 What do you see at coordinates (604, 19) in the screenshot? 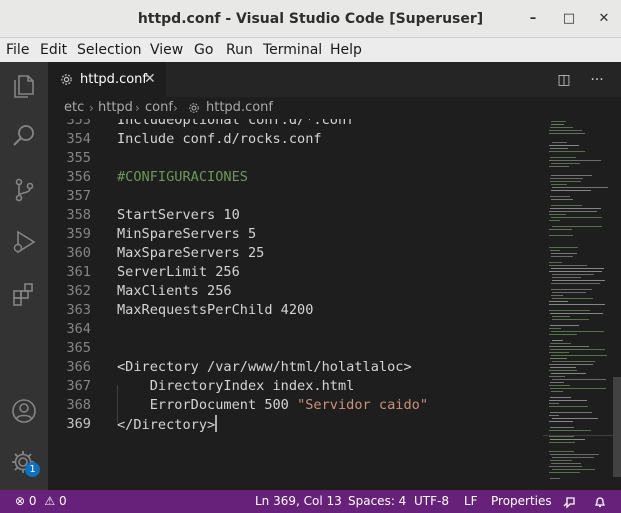
I see `close-window-button: ✕` at bounding box center [604, 19].